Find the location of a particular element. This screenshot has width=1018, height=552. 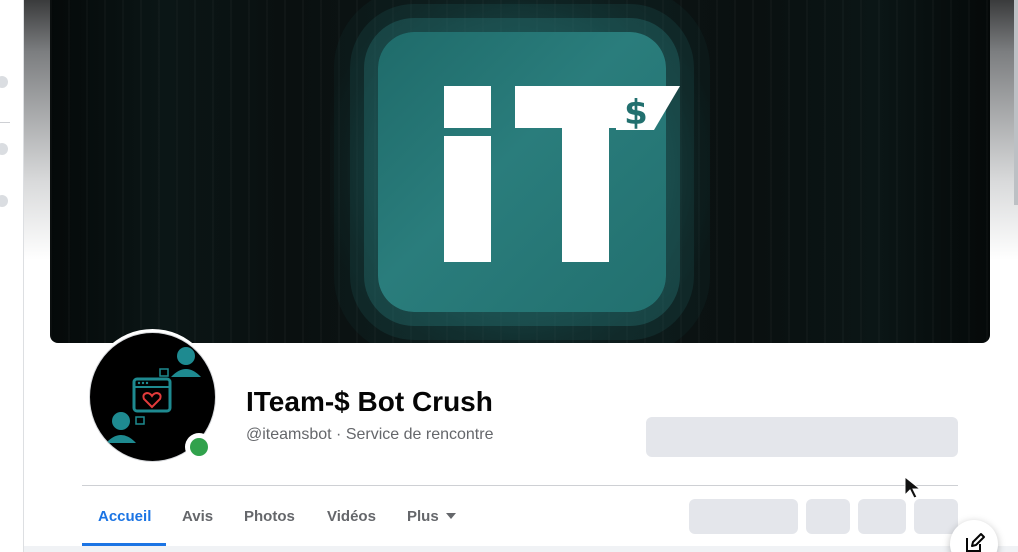

caret-down-icon is located at coordinates (450, 516).